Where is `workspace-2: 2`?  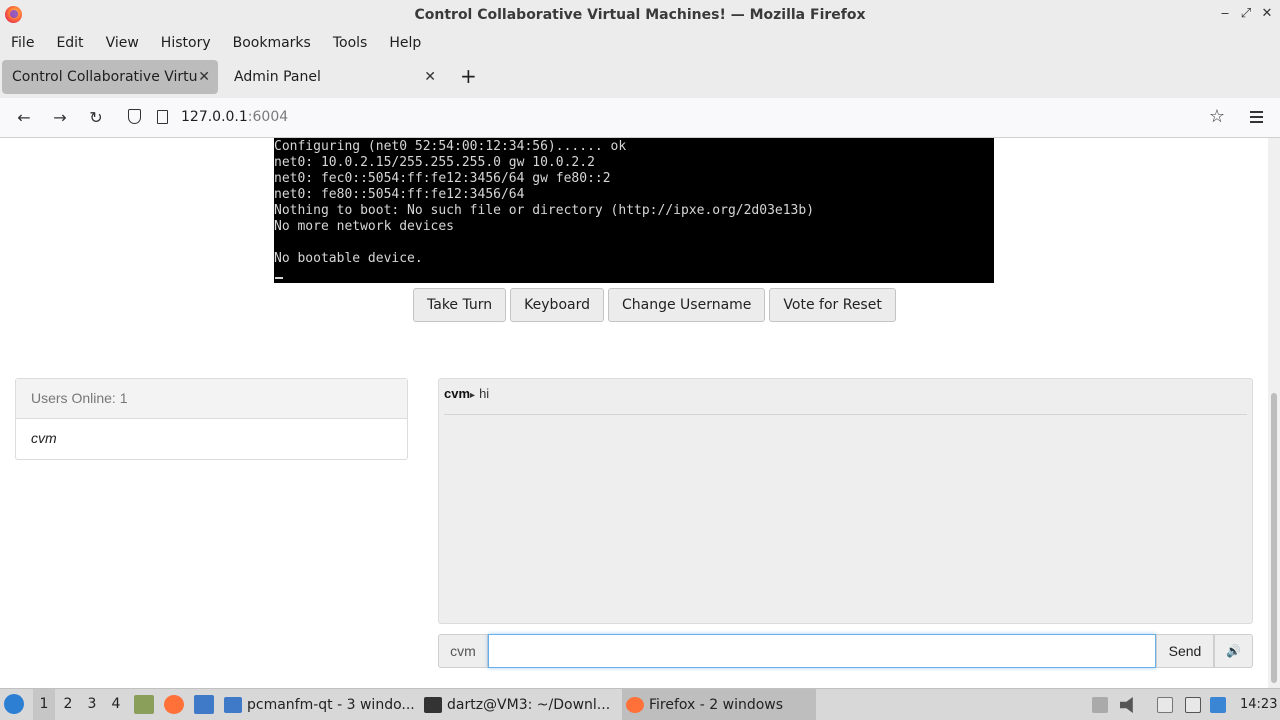 workspace-2: 2 is located at coordinates (68, 704).